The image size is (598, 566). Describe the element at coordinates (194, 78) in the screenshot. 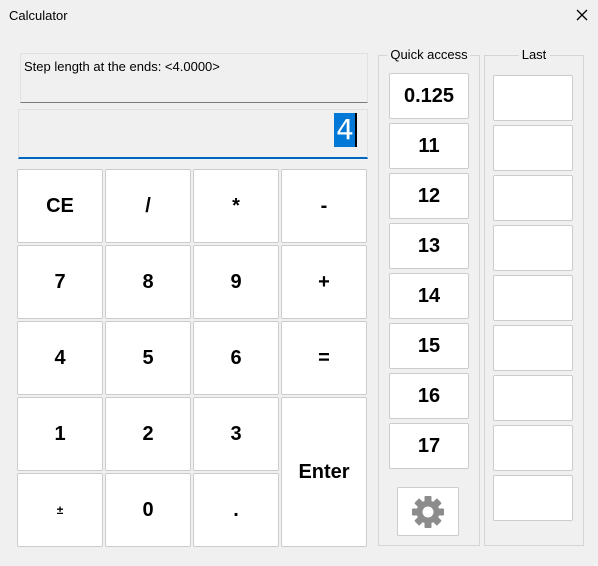

I see `prompt-box: Step length at the ends: <4.0000>` at that location.